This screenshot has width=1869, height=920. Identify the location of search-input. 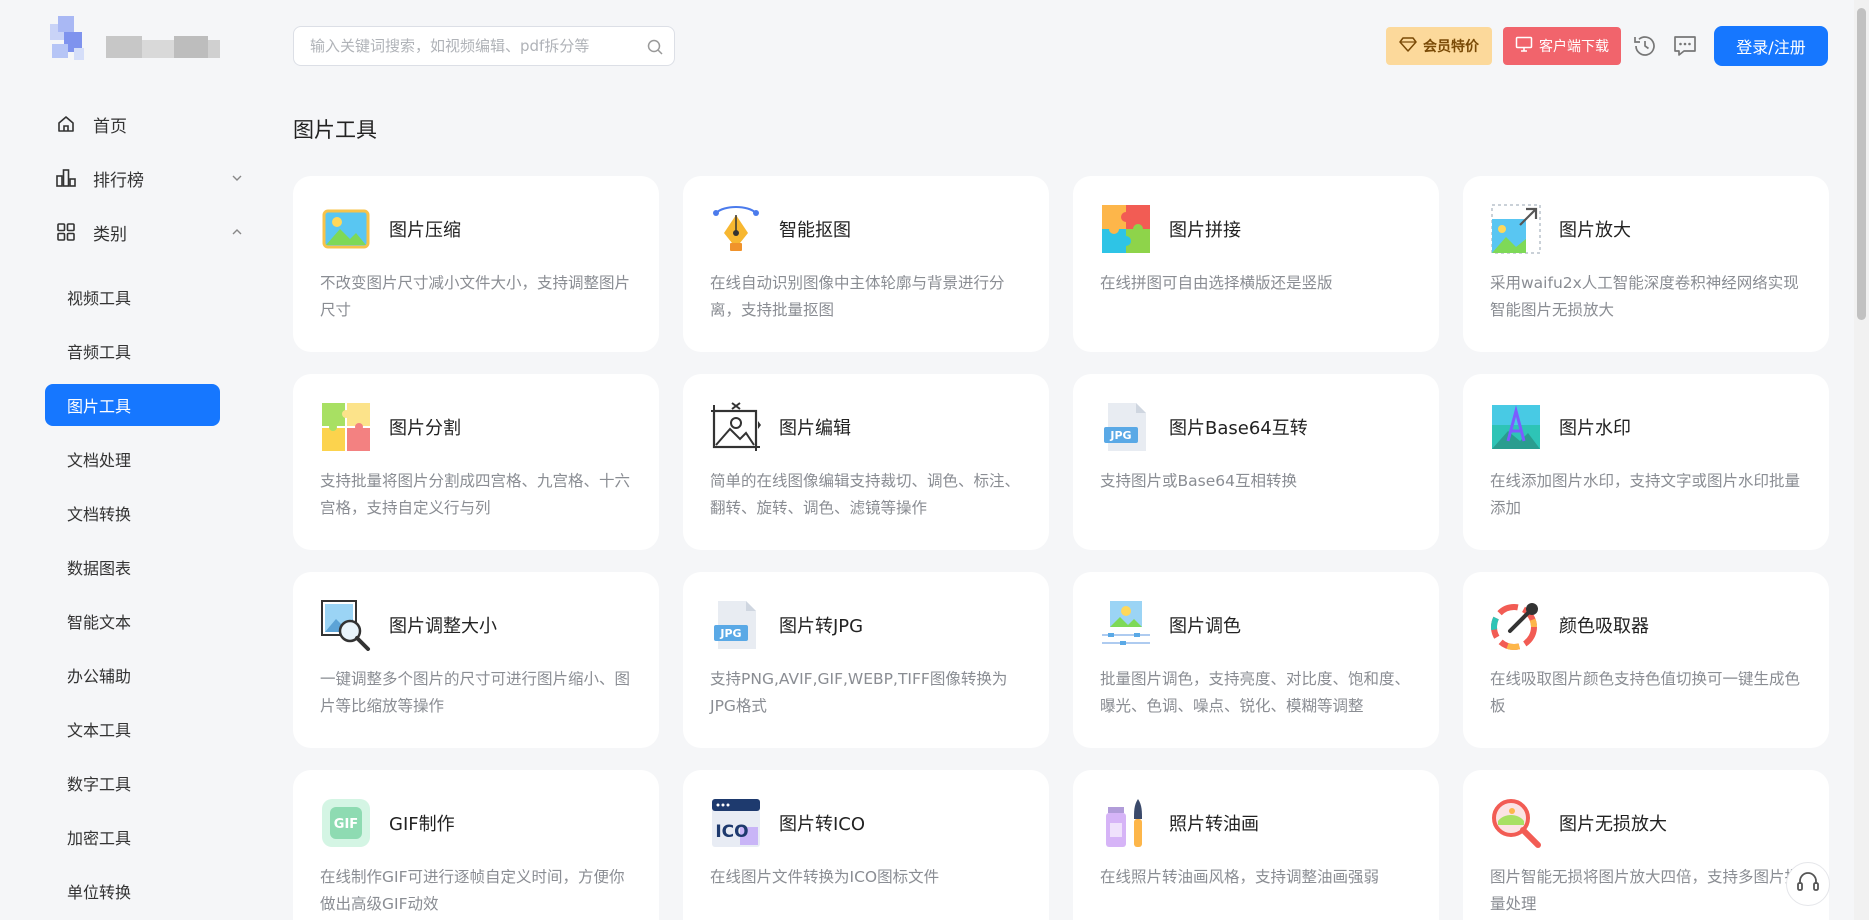
(470, 46).